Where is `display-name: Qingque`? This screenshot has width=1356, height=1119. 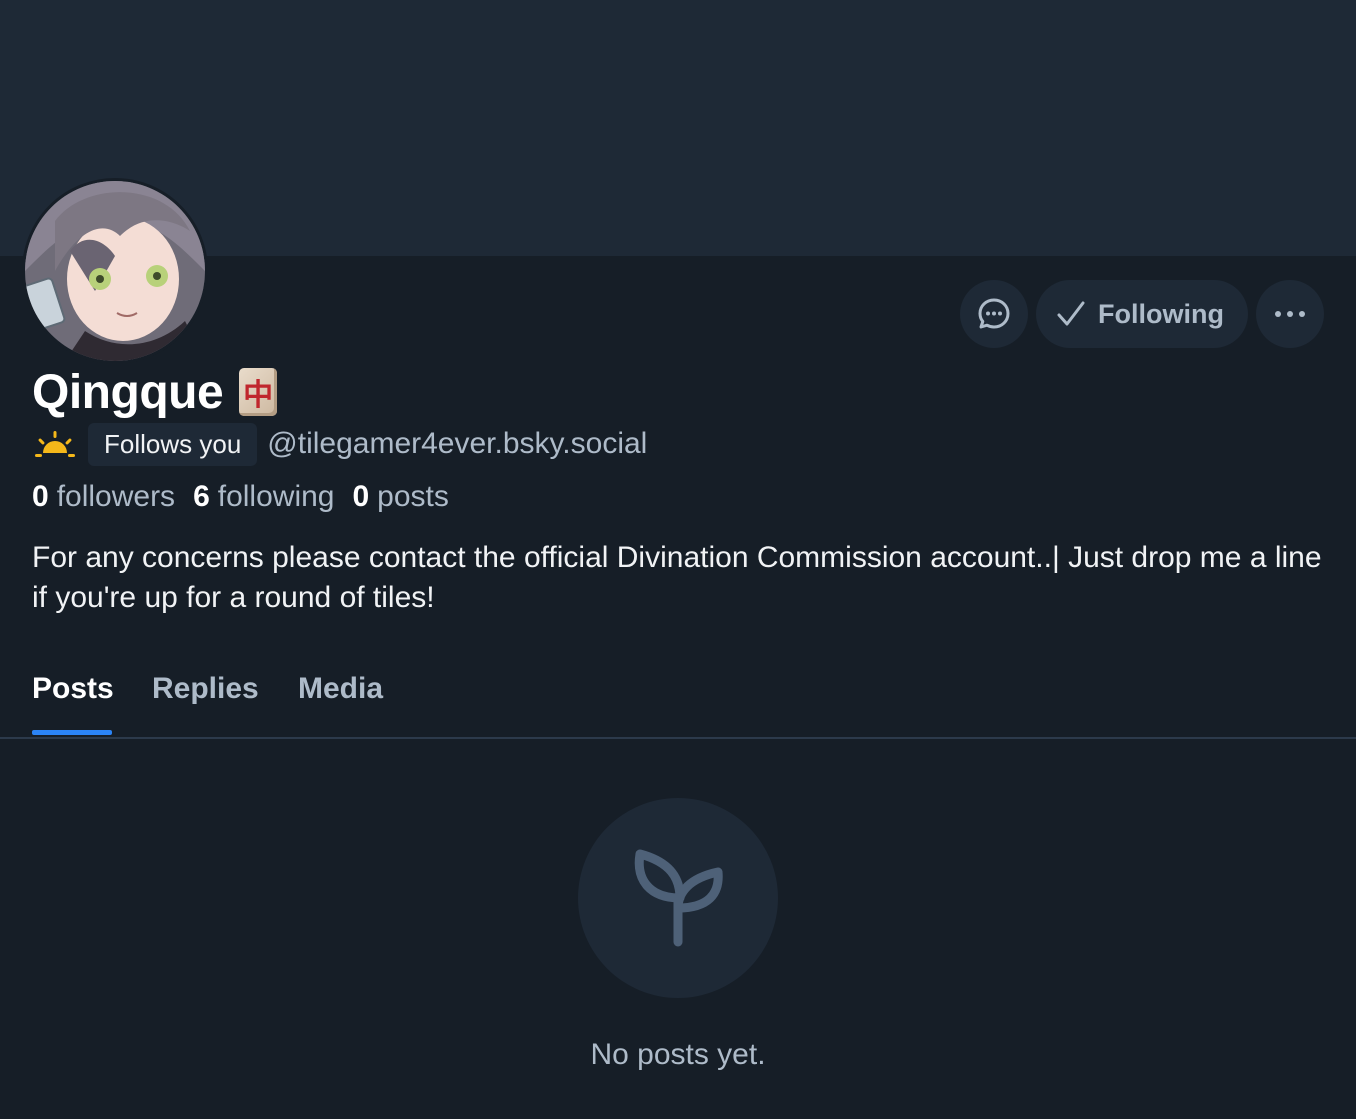 display-name: Qingque is located at coordinates (128, 392).